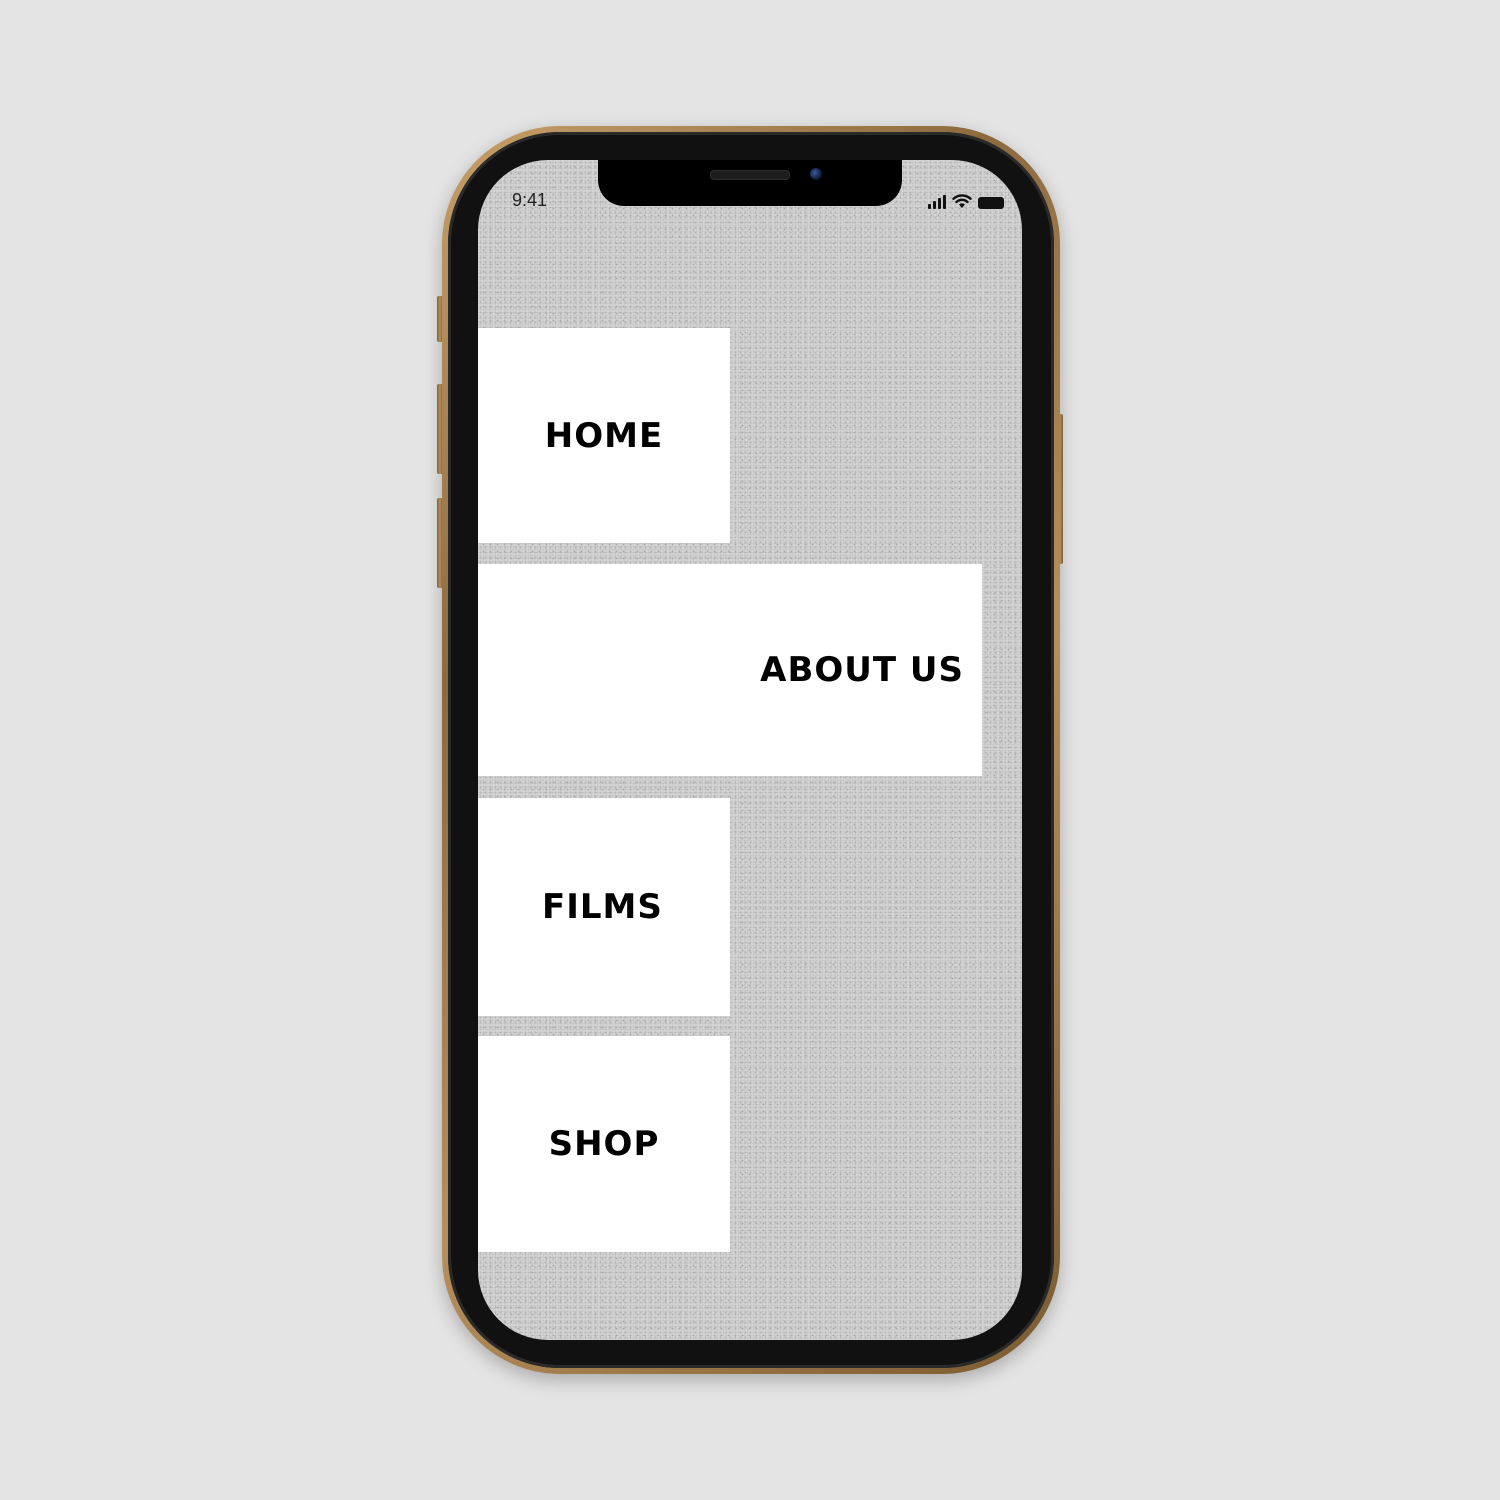 The image size is (1500, 1500). What do you see at coordinates (730, 670) in the screenshot?
I see `menu-item-about-us: ABOUT US` at bounding box center [730, 670].